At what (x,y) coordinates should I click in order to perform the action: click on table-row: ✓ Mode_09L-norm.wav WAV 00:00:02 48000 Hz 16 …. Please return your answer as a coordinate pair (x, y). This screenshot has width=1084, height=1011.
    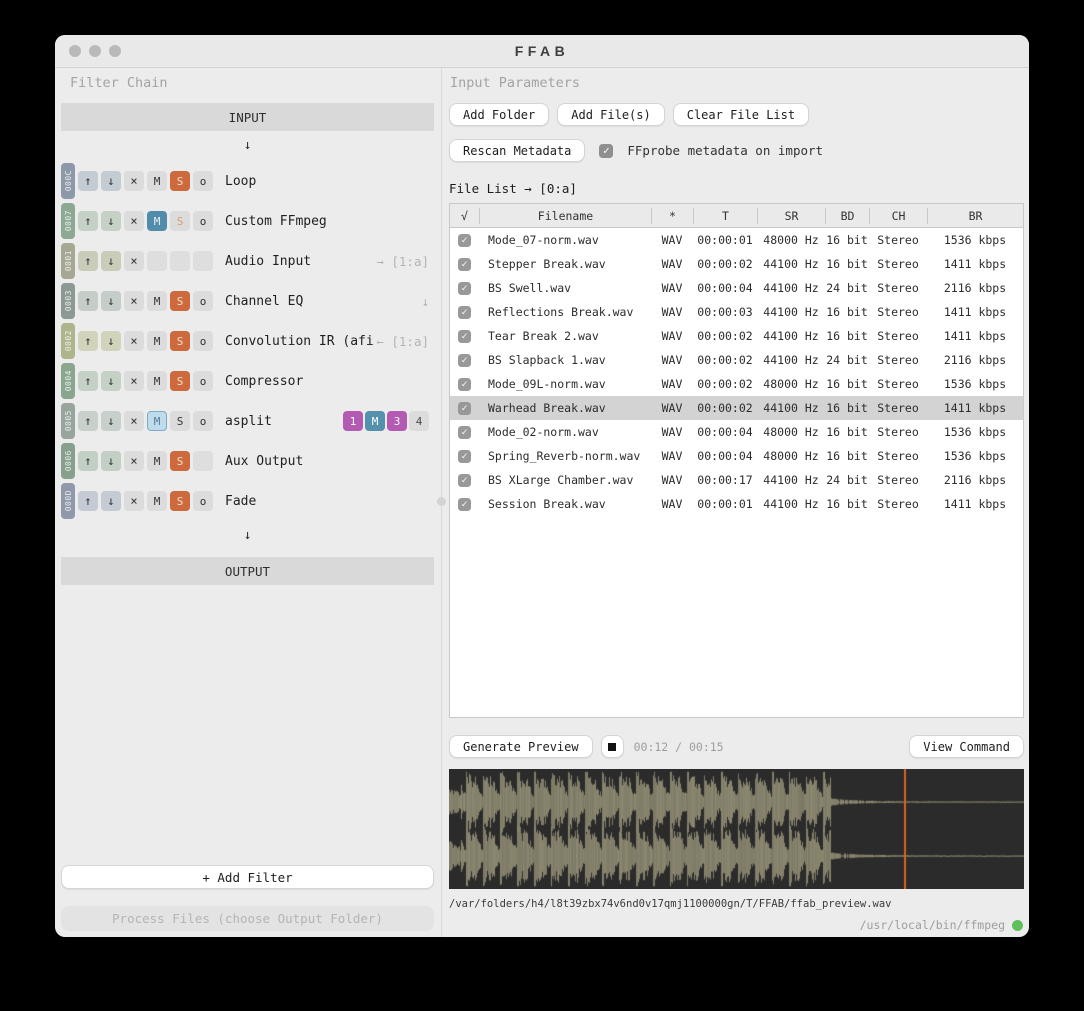
    Looking at the image, I should click on (736, 384).